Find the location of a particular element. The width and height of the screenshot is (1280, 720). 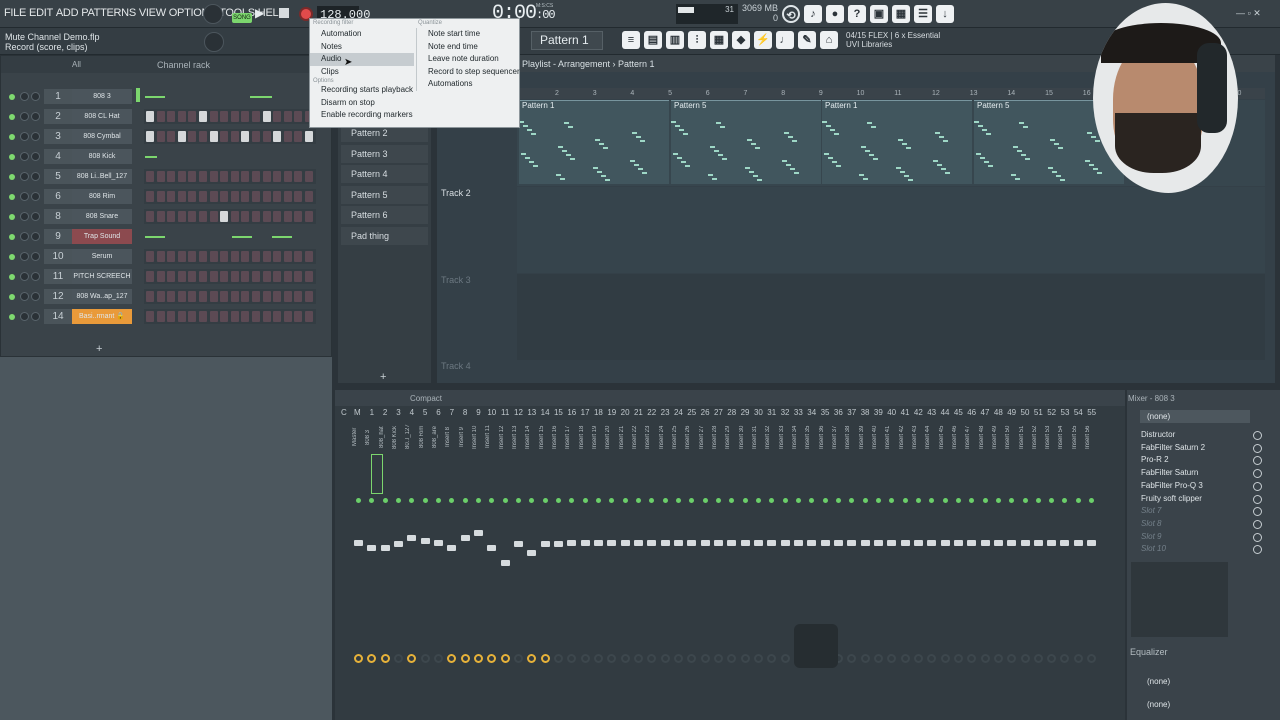

mixer-track-name: Insert 11 is located at coordinates (491, 437).